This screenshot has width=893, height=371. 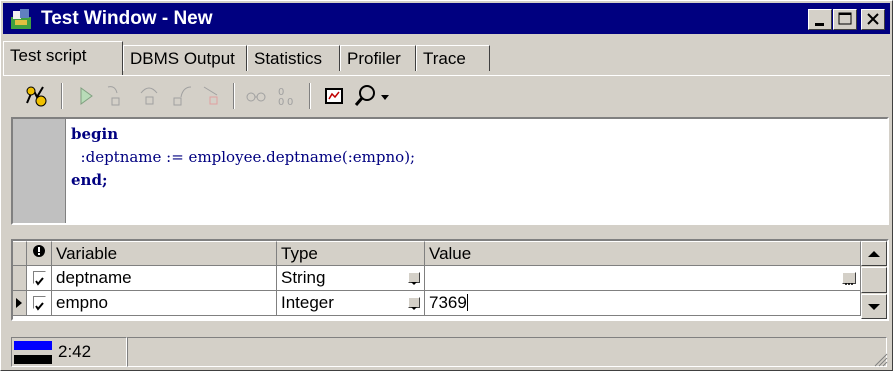 What do you see at coordinates (150, 96) in the screenshot?
I see `step-over-icon` at bounding box center [150, 96].